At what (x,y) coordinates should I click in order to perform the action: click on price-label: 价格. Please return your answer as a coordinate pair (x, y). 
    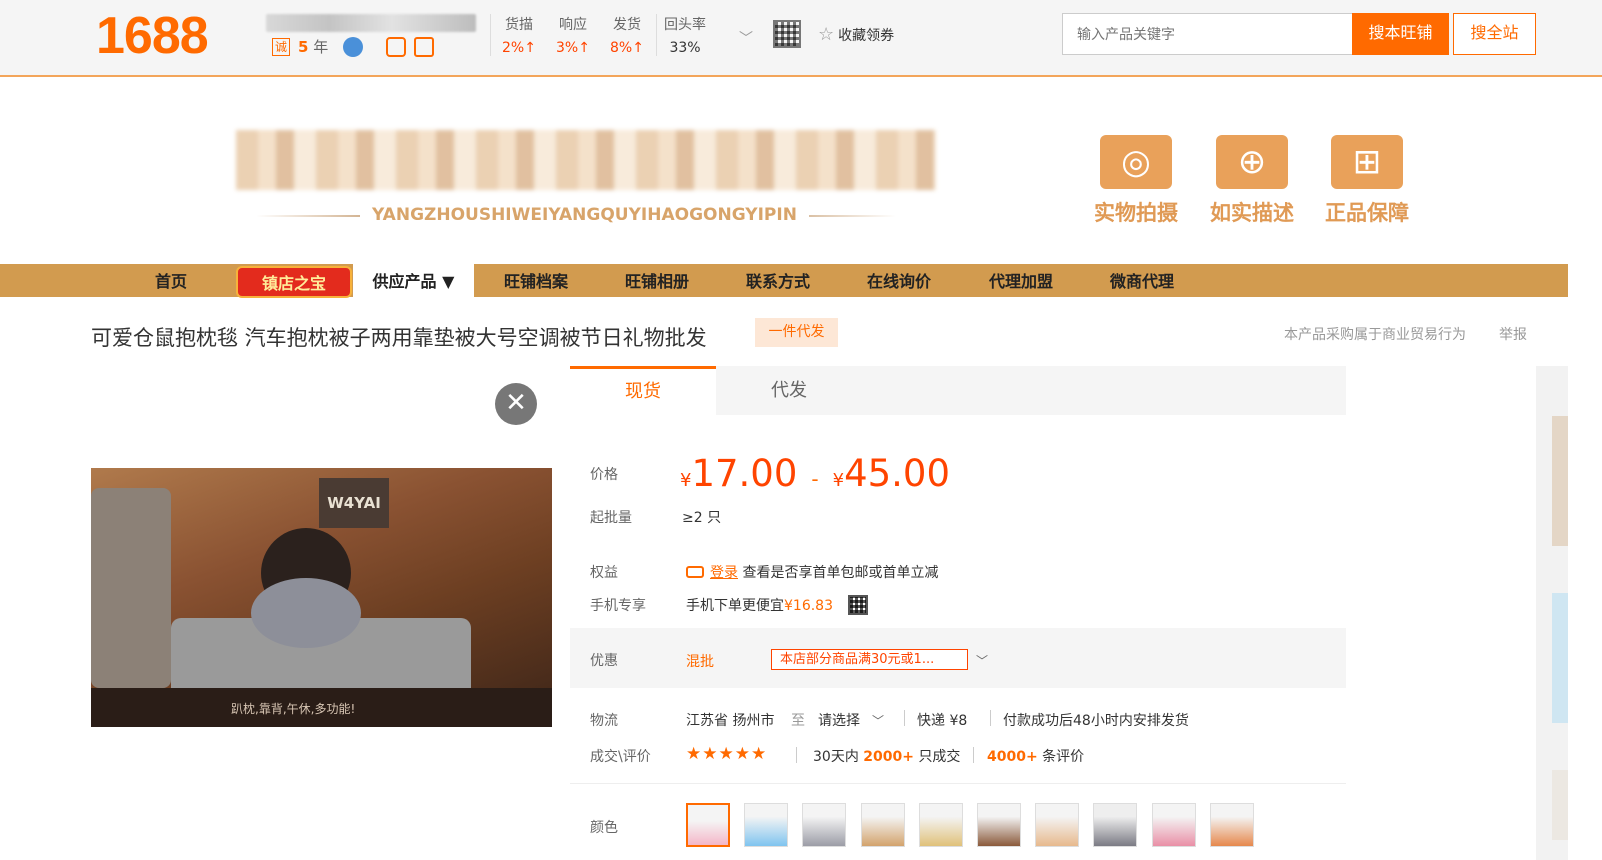
    Looking at the image, I should click on (604, 475).